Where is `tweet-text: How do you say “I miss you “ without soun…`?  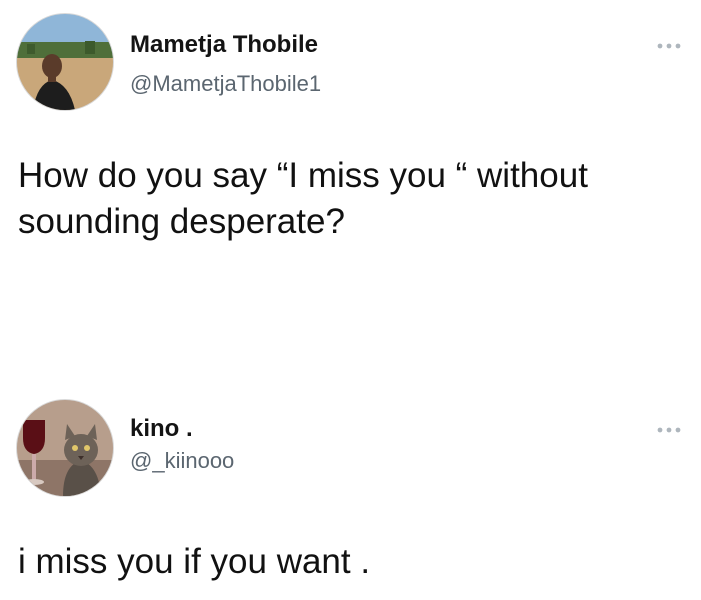
tweet-text: How do you say “I miss you “ without soun… is located at coordinates (348, 199).